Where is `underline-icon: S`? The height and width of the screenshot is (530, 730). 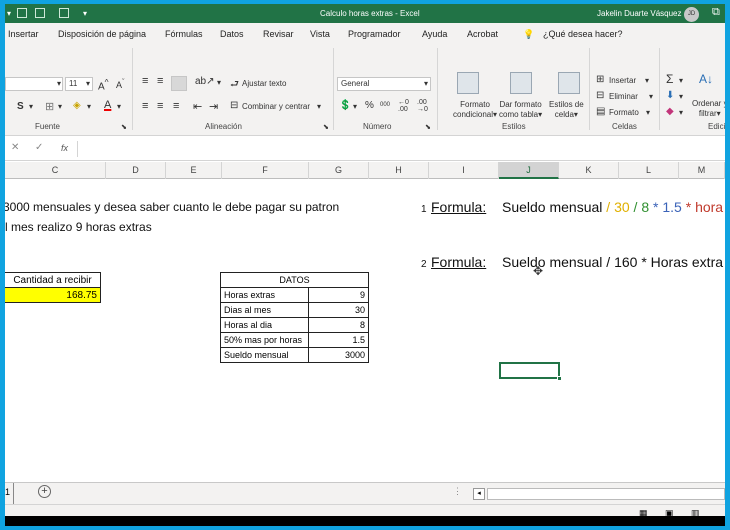 underline-icon: S is located at coordinates (20, 106).